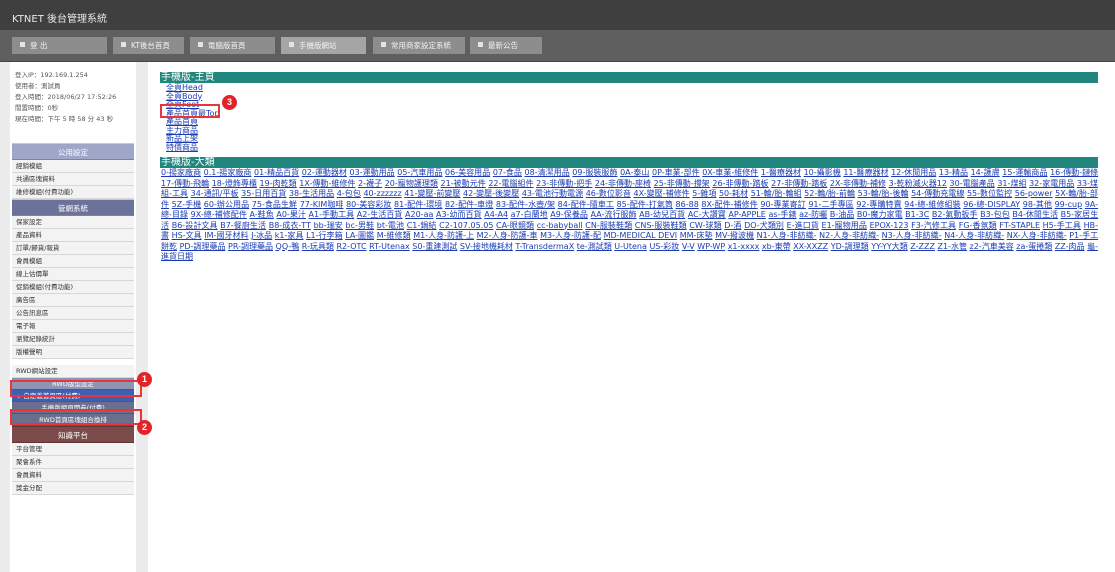 This screenshot has width=1115, height=572. What do you see at coordinates (73, 396) in the screenshot?
I see `rwd-sub-custom-home-area: ▸ 自定義首頁區(付費)` at bounding box center [73, 396].